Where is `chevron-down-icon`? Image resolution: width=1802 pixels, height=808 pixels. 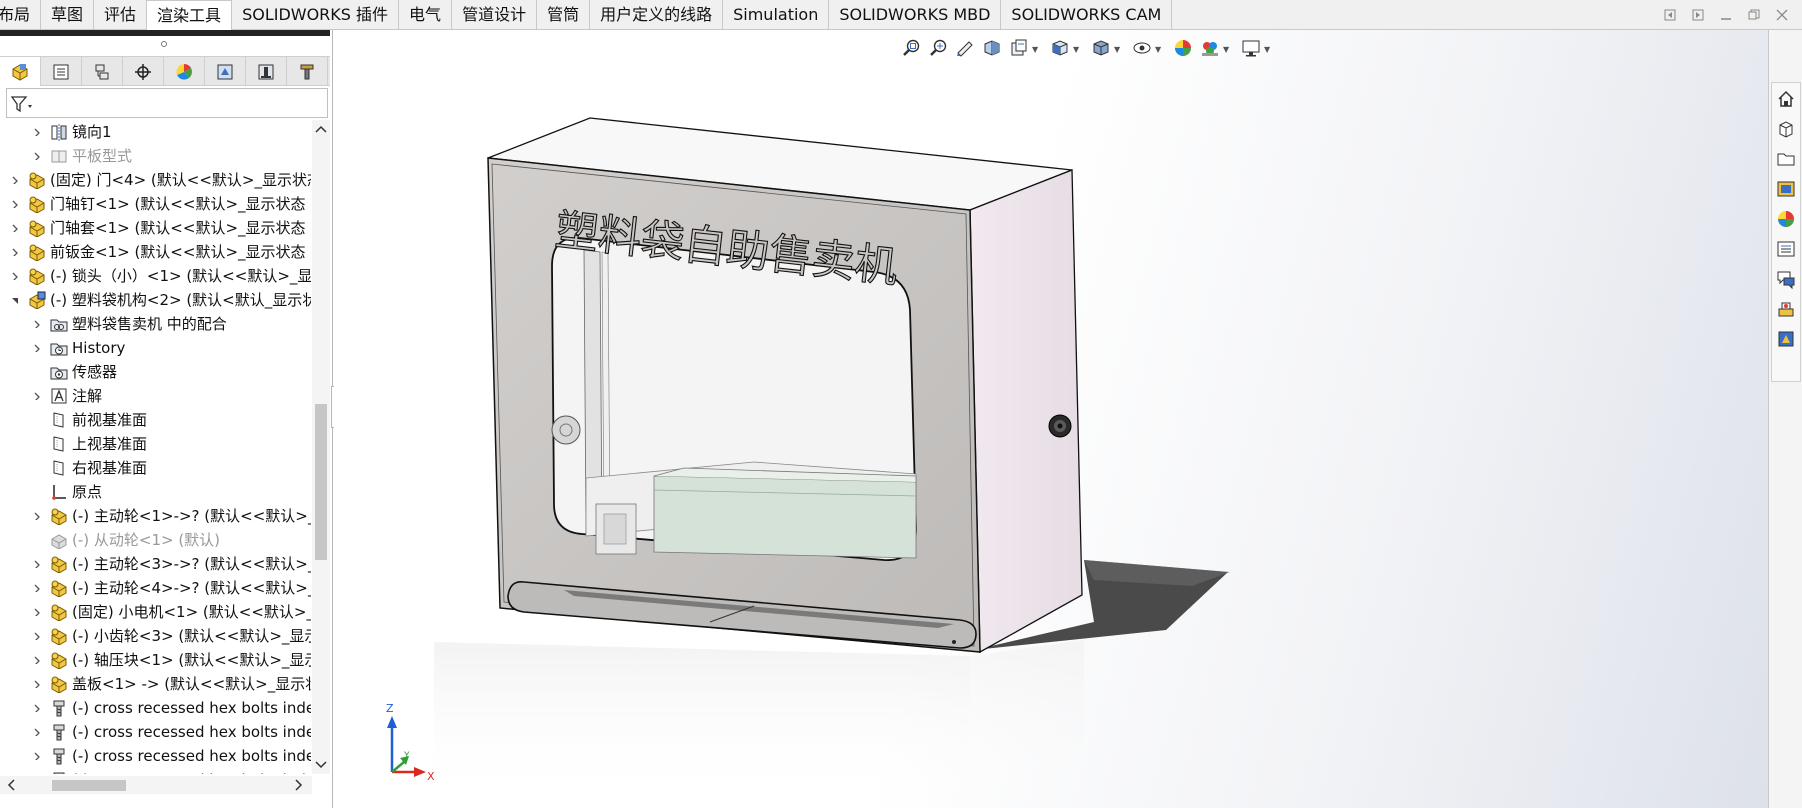 chevron-down-icon is located at coordinates (15, 300).